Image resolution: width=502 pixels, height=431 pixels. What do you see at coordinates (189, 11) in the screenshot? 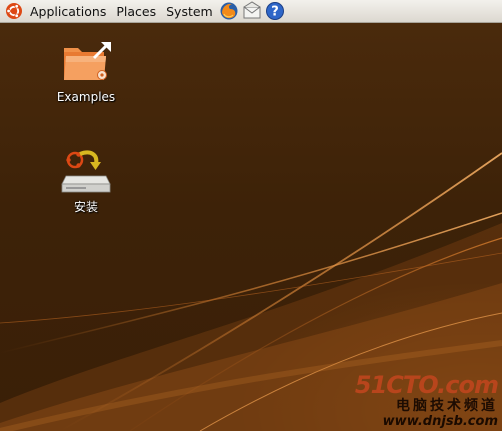
I see `menu-system: System` at bounding box center [189, 11].